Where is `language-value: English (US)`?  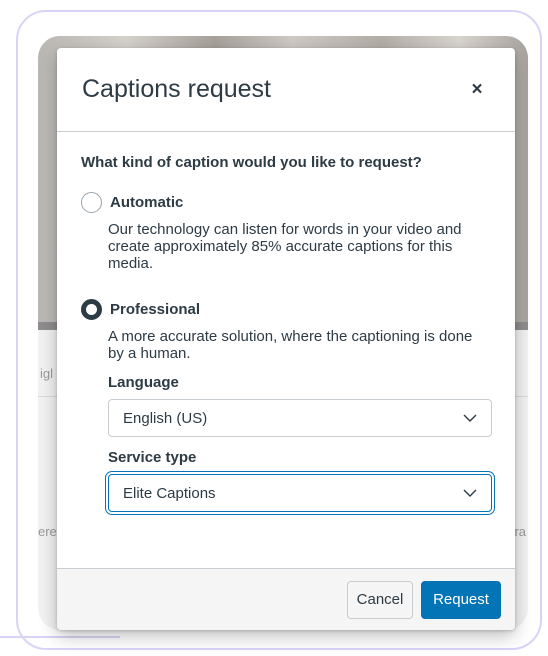
language-value: English (US) is located at coordinates (165, 418).